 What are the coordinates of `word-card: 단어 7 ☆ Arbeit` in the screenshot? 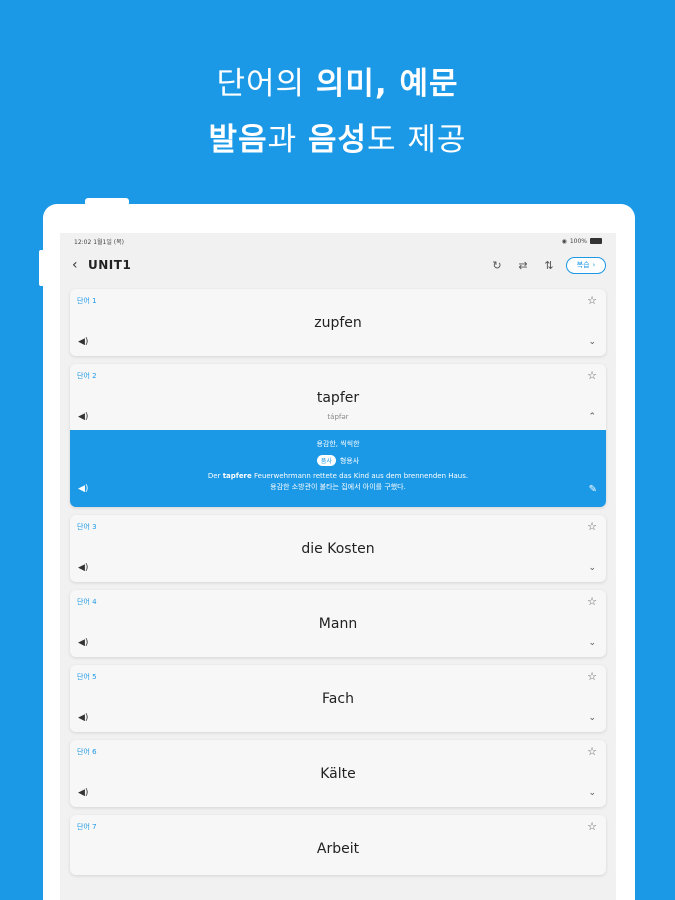 It's located at (338, 845).